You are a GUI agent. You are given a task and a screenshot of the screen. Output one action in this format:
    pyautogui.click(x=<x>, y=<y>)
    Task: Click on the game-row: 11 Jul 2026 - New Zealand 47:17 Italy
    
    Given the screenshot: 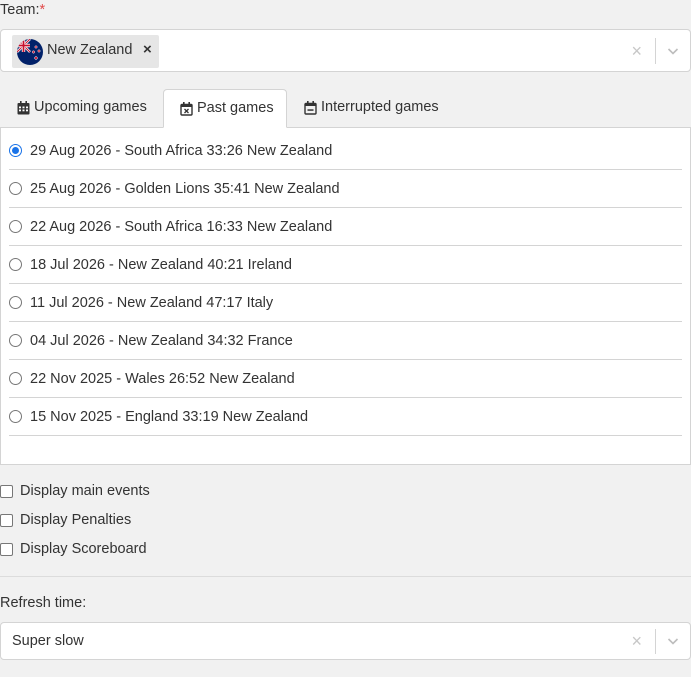 What is the action you would take?
    pyautogui.click(x=345, y=303)
    